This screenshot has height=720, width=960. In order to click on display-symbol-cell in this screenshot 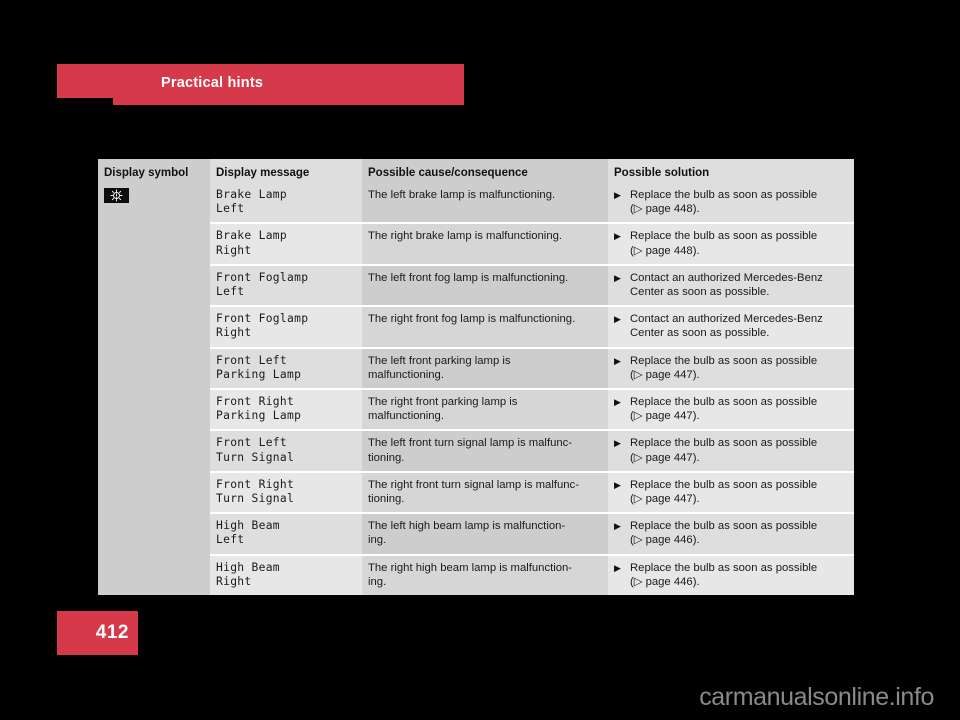, I will do `click(154, 389)`.